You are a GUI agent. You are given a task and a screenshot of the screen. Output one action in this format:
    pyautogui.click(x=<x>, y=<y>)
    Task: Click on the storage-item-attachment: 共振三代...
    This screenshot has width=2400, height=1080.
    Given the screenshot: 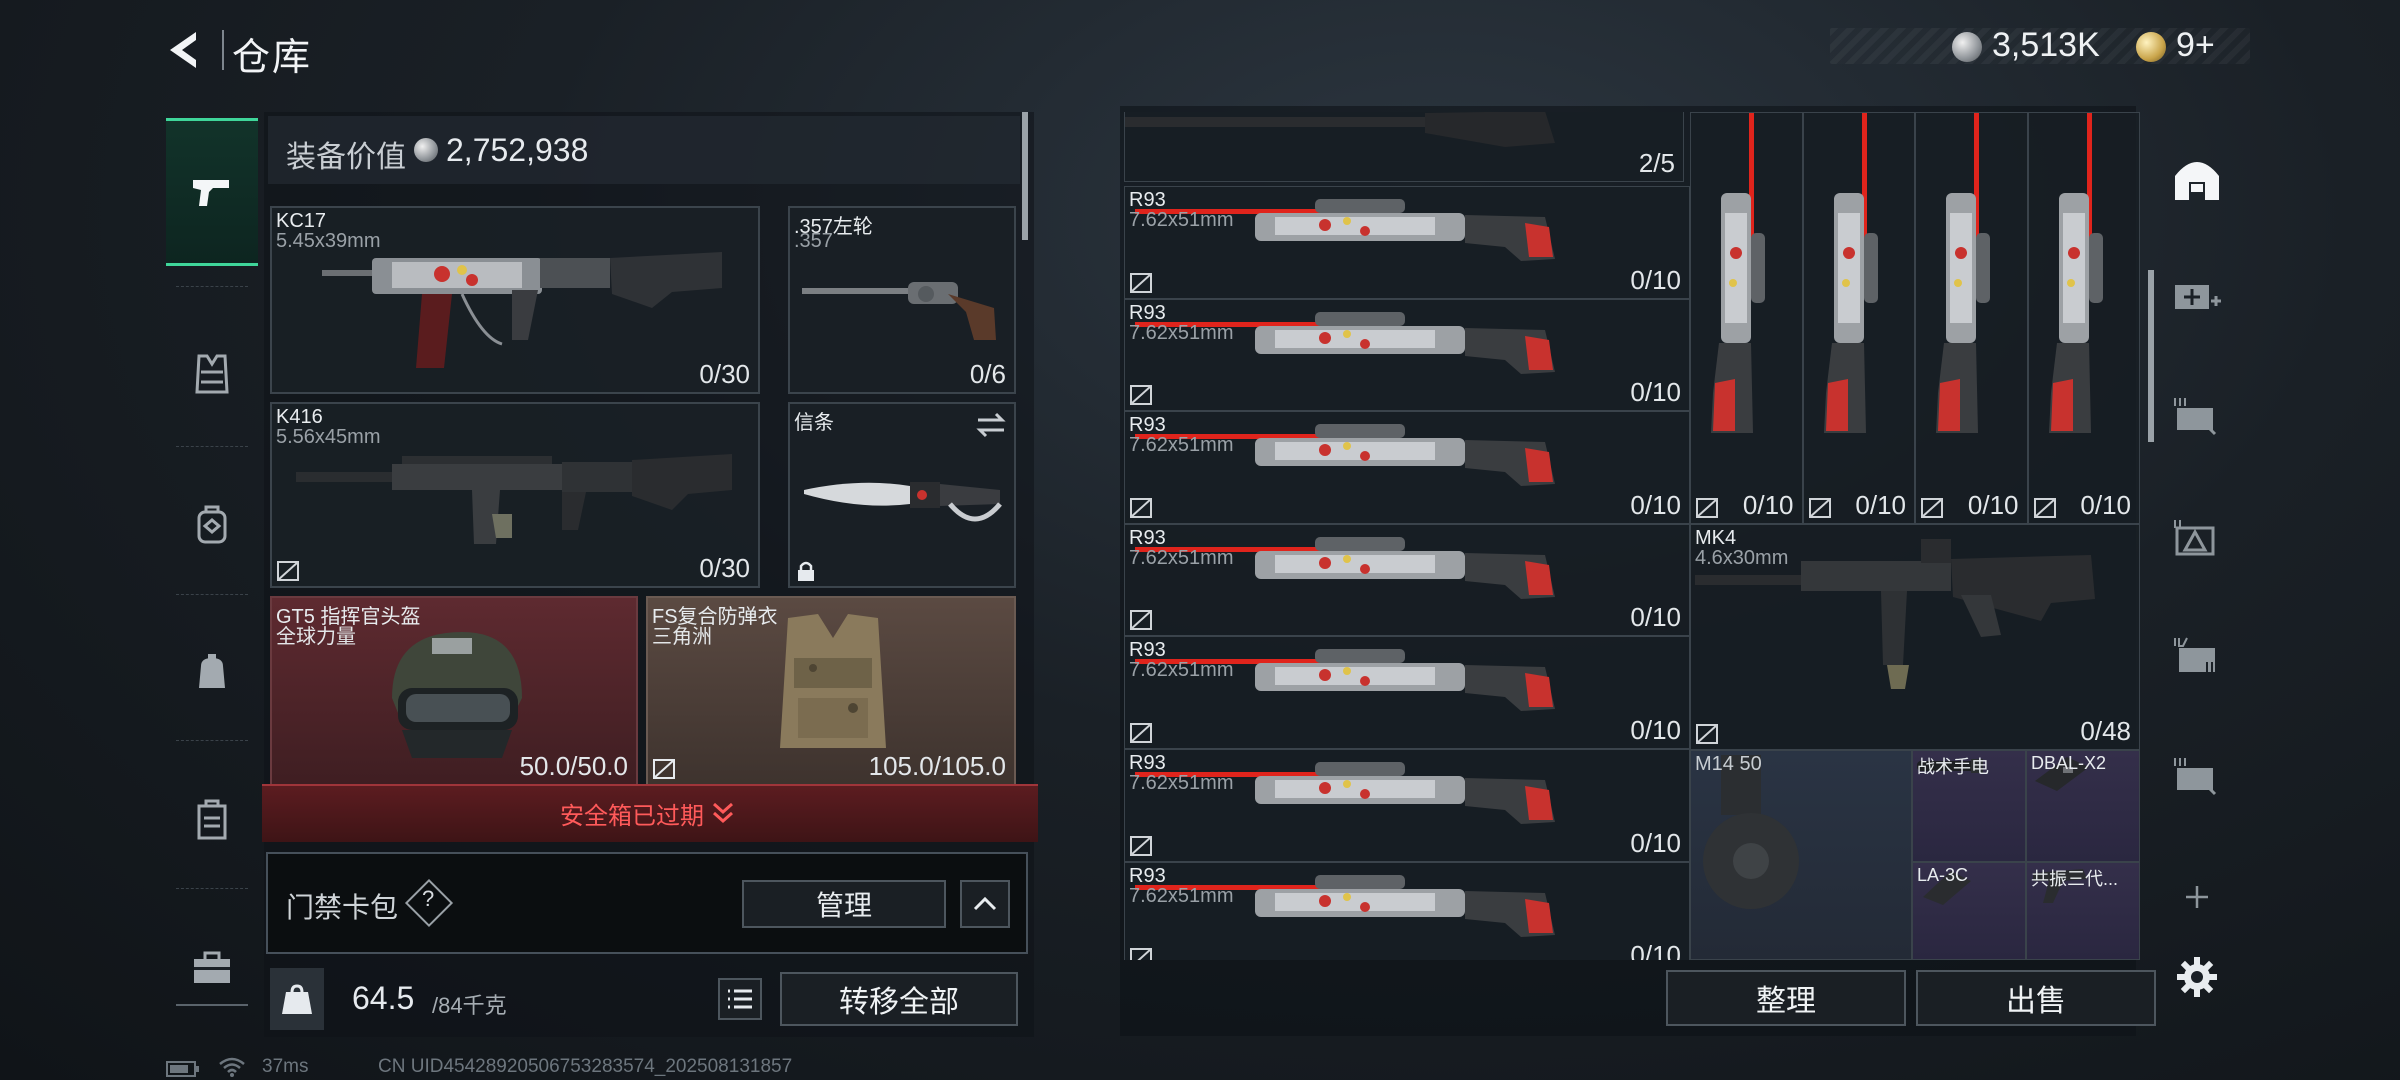 What is the action you would take?
    pyautogui.click(x=2083, y=911)
    